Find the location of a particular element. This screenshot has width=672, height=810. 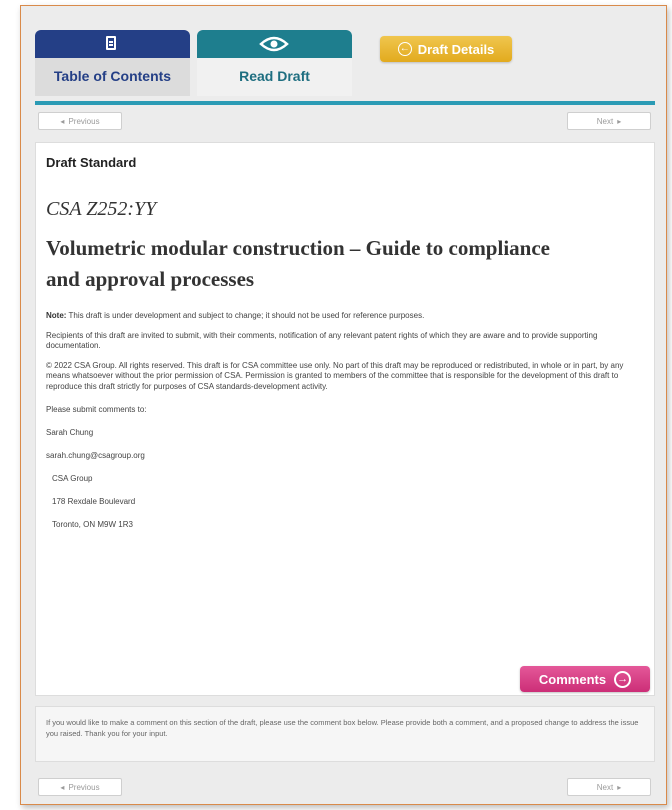

address-street: 178 Rexdale Boulevard is located at coordinates (94, 501).